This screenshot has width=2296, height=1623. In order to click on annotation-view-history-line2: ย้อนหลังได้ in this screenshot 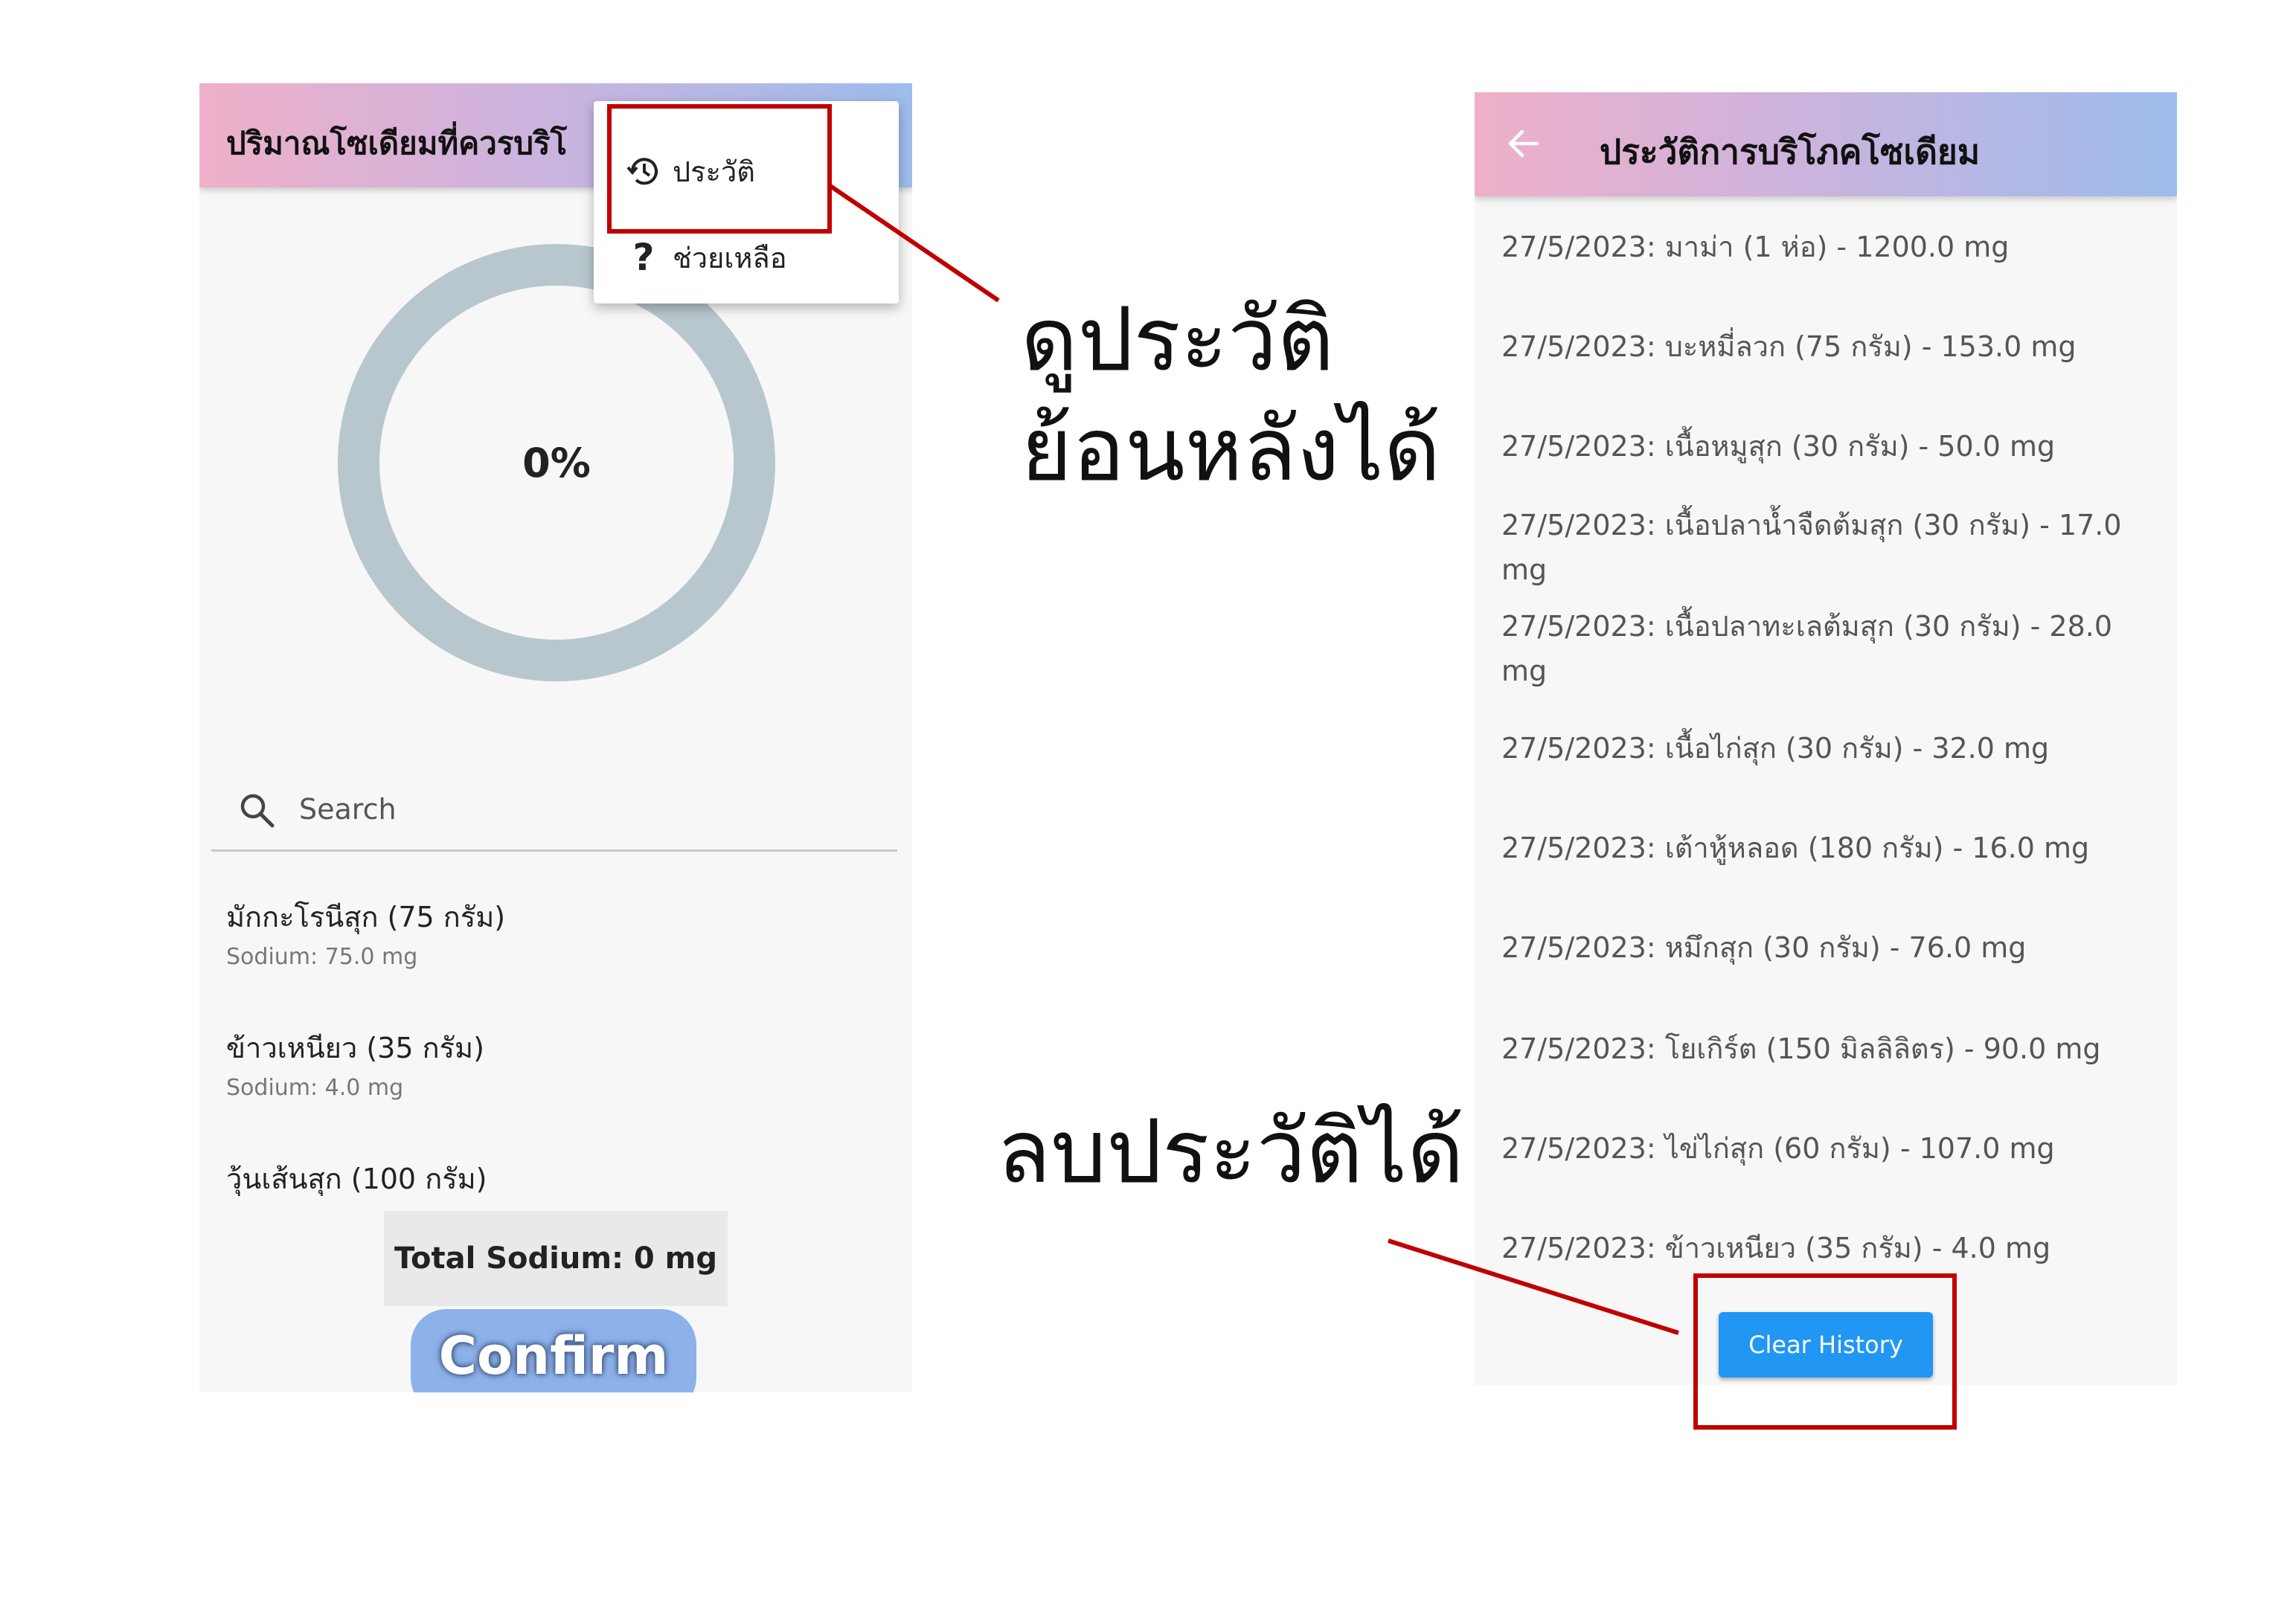, I will do `click(1231, 450)`.